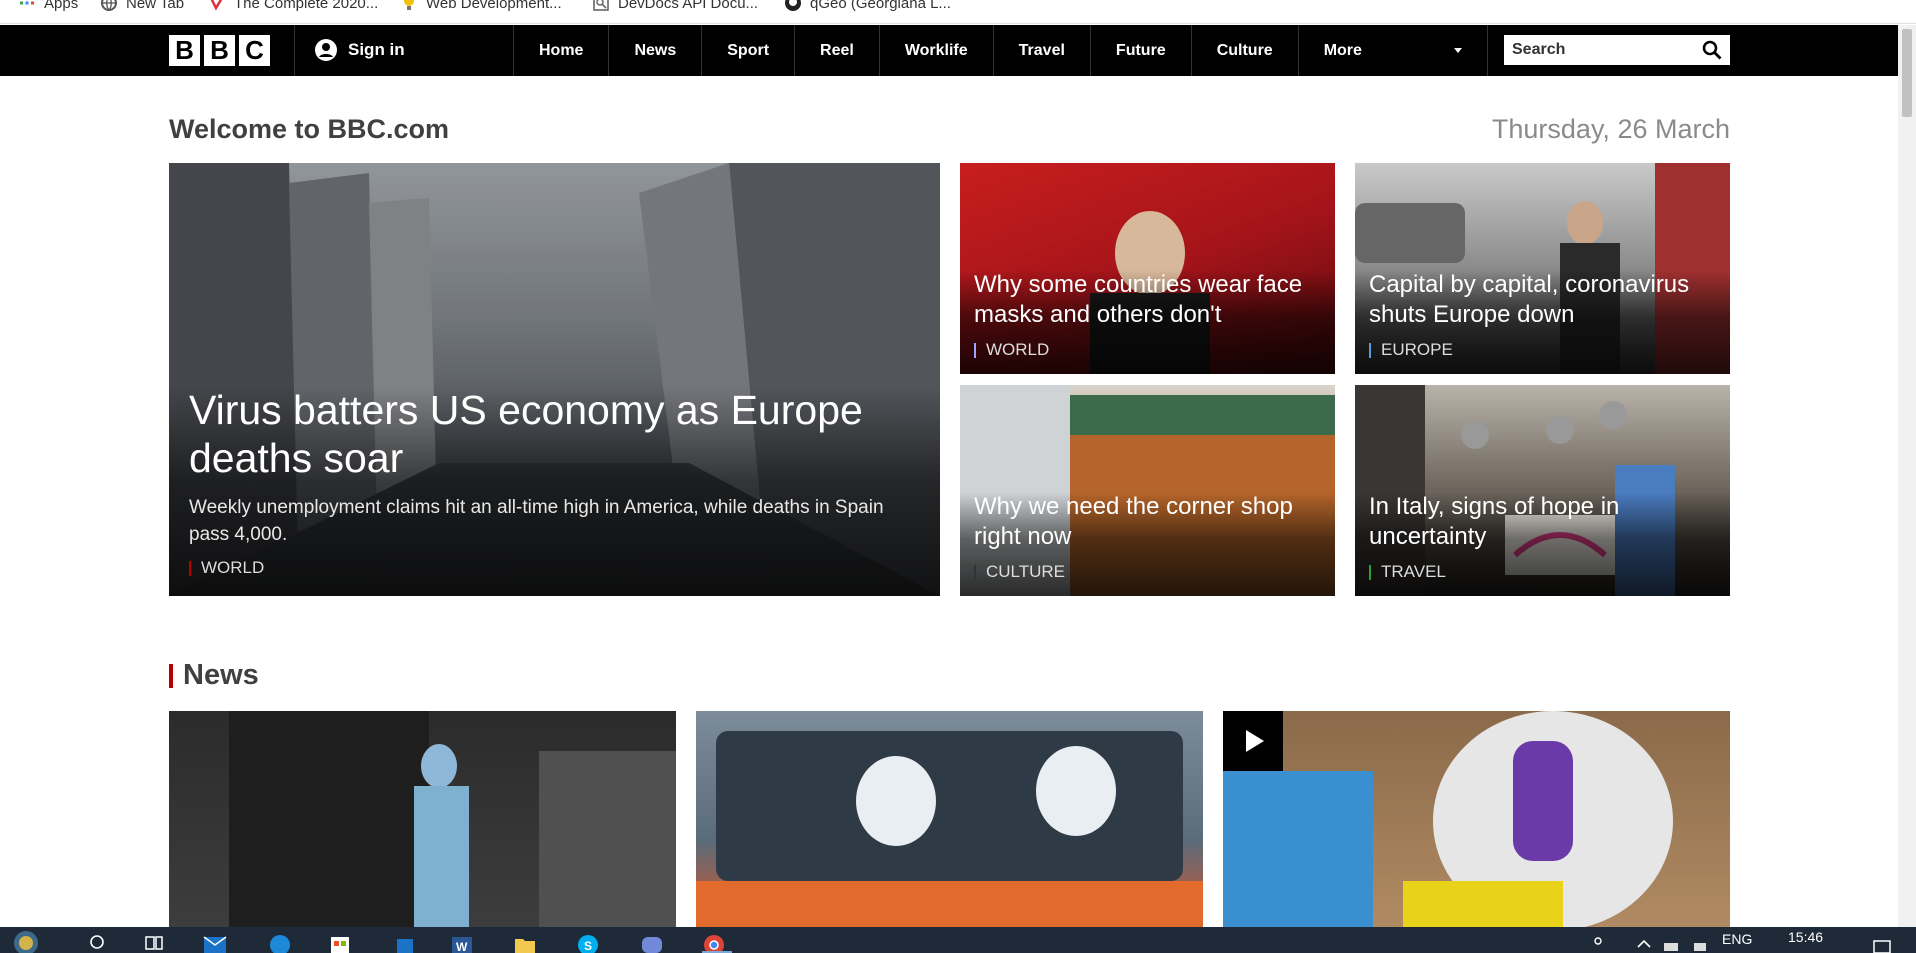  I want to click on clock-time: 15:46, so click(1805, 937).